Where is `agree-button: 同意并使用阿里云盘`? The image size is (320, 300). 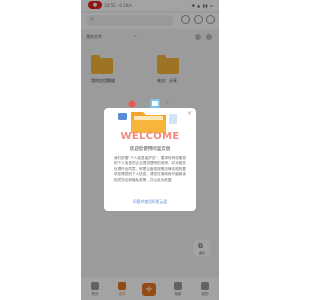 agree-button: 同意并使用阿里云盘 is located at coordinates (150, 202).